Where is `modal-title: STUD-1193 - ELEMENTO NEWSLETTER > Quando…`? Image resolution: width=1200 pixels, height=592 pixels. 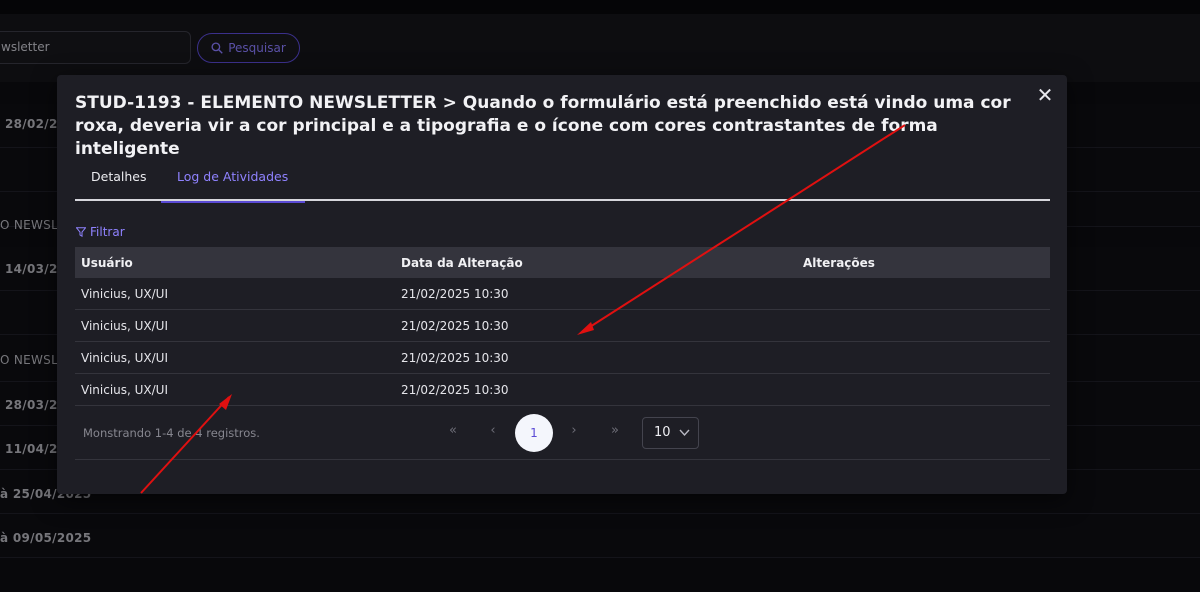 modal-title: STUD-1193 - ELEMENTO NEWSLETTER > Quando… is located at coordinates (543, 126).